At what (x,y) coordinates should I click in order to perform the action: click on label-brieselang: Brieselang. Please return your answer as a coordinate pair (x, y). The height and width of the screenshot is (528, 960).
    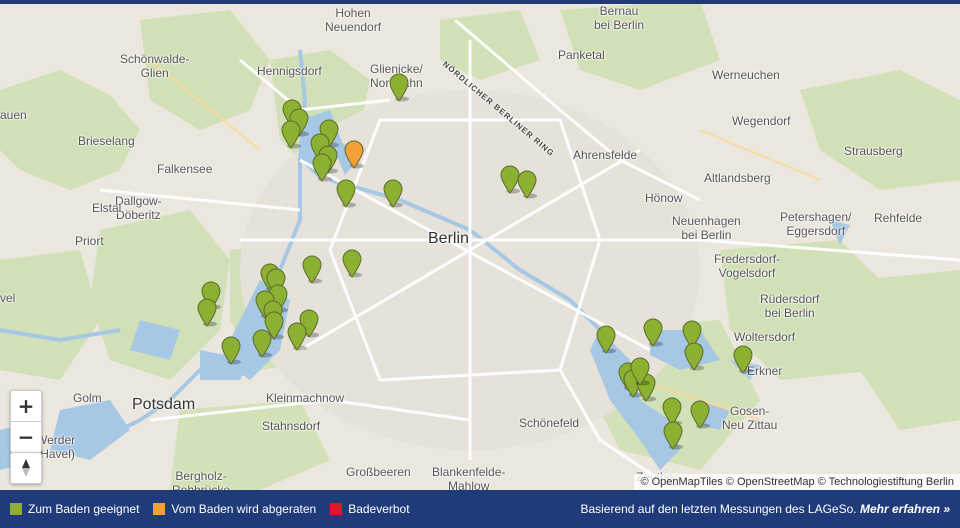
    Looking at the image, I should click on (106, 141).